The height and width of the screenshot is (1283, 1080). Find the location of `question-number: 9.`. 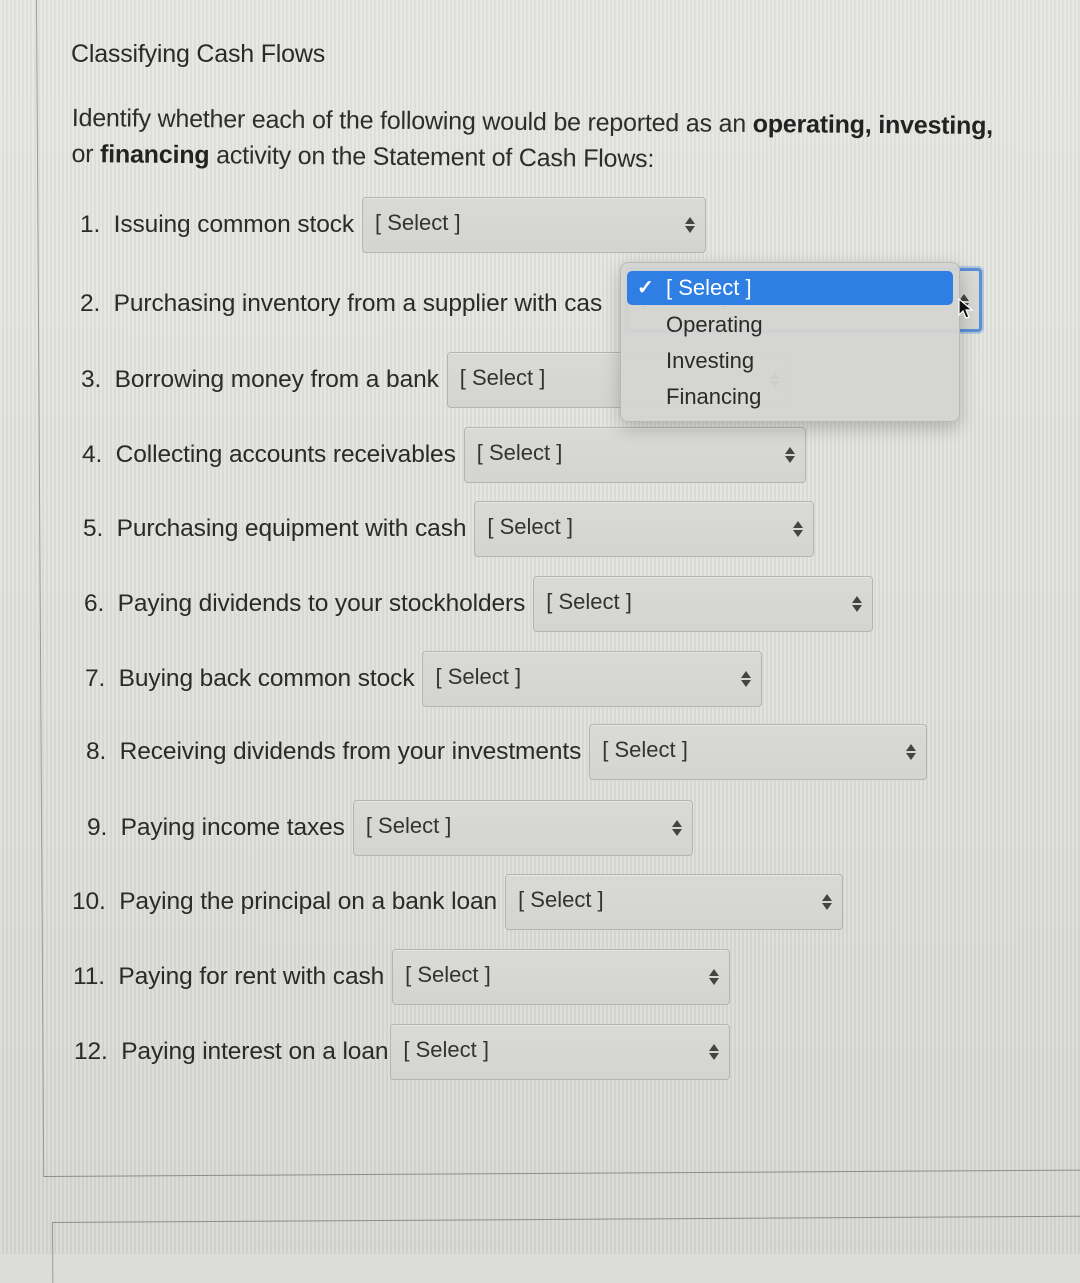

question-number: 9. is located at coordinates (97, 827).